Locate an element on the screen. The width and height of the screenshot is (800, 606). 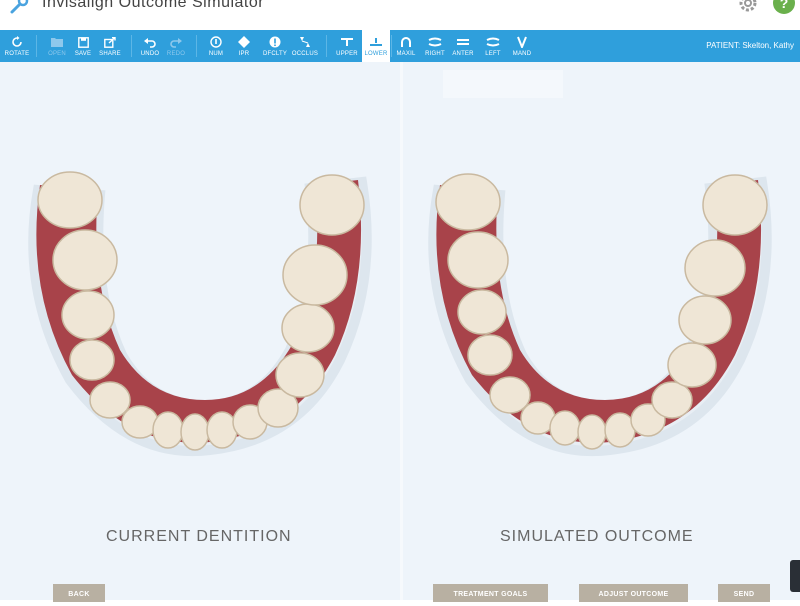
left-view-icon is located at coordinates (493, 42).